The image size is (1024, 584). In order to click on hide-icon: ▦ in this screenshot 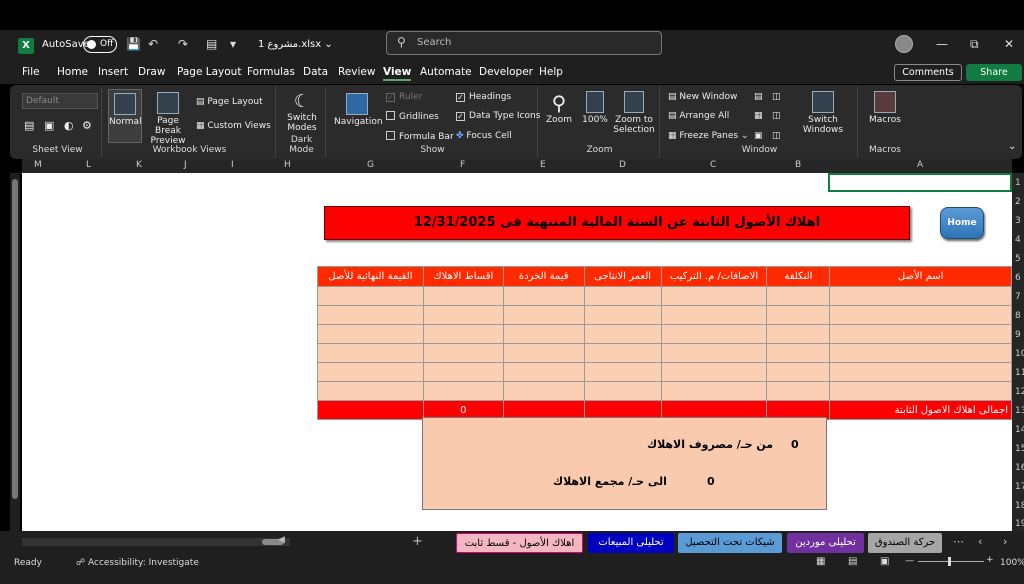, I will do `click(758, 116)`.